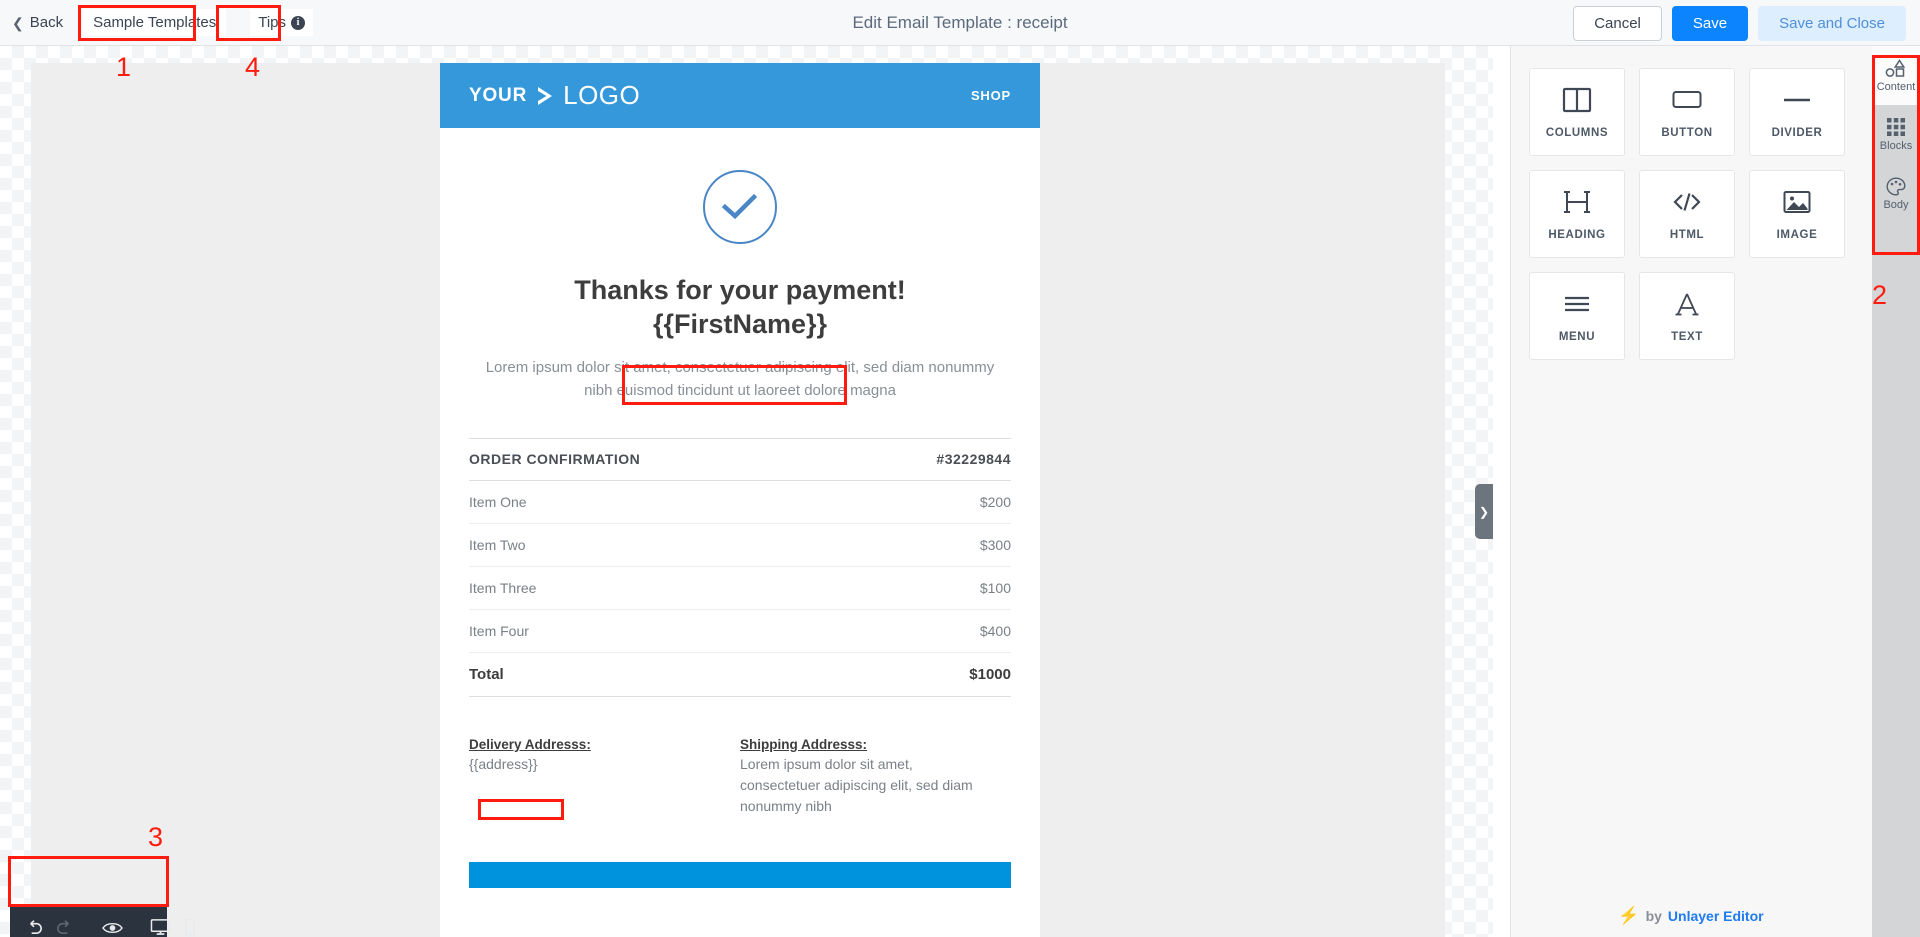 This screenshot has height=937, width=1920. What do you see at coordinates (1687, 337) in the screenshot?
I see `content-tile-label: TEXT` at bounding box center [1687, 337].